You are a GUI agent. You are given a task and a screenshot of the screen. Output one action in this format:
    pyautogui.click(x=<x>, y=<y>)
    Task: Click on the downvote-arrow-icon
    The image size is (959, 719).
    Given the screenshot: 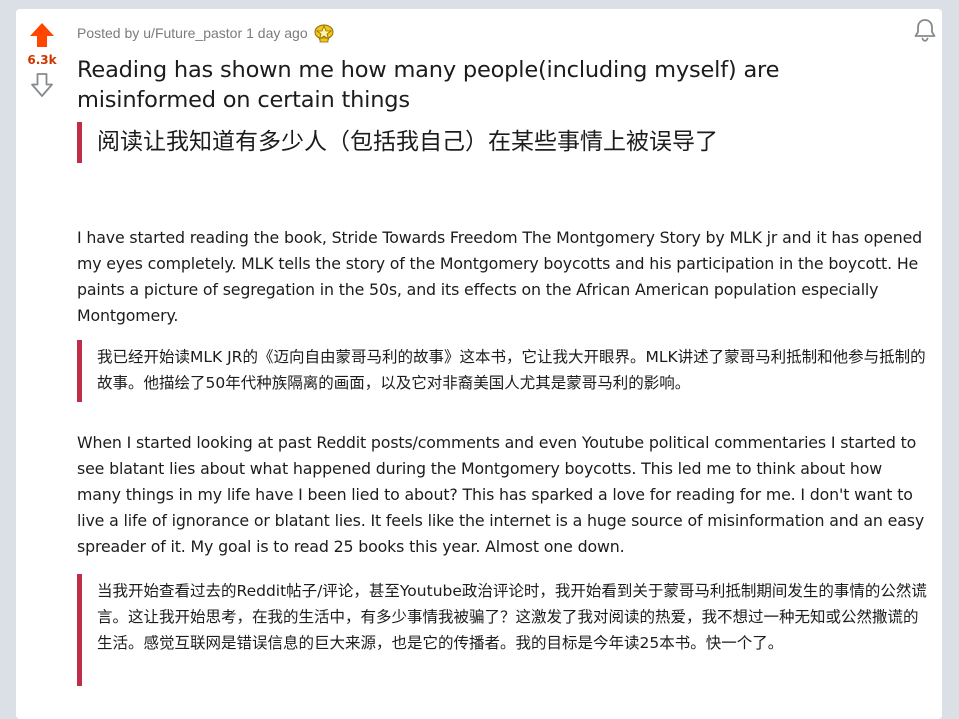 What is the action you would take?
    pyautogui.click(x=42, y=85)
    